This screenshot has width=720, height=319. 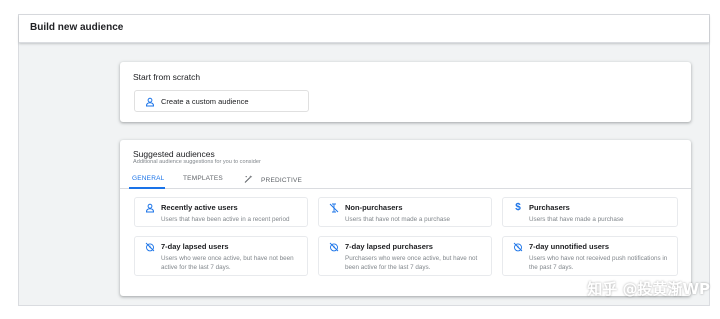 What do you see at coordinates (549, 207) in the screenshot?
I see `tile-title: Purchasers` at bounding box center [549, 207].